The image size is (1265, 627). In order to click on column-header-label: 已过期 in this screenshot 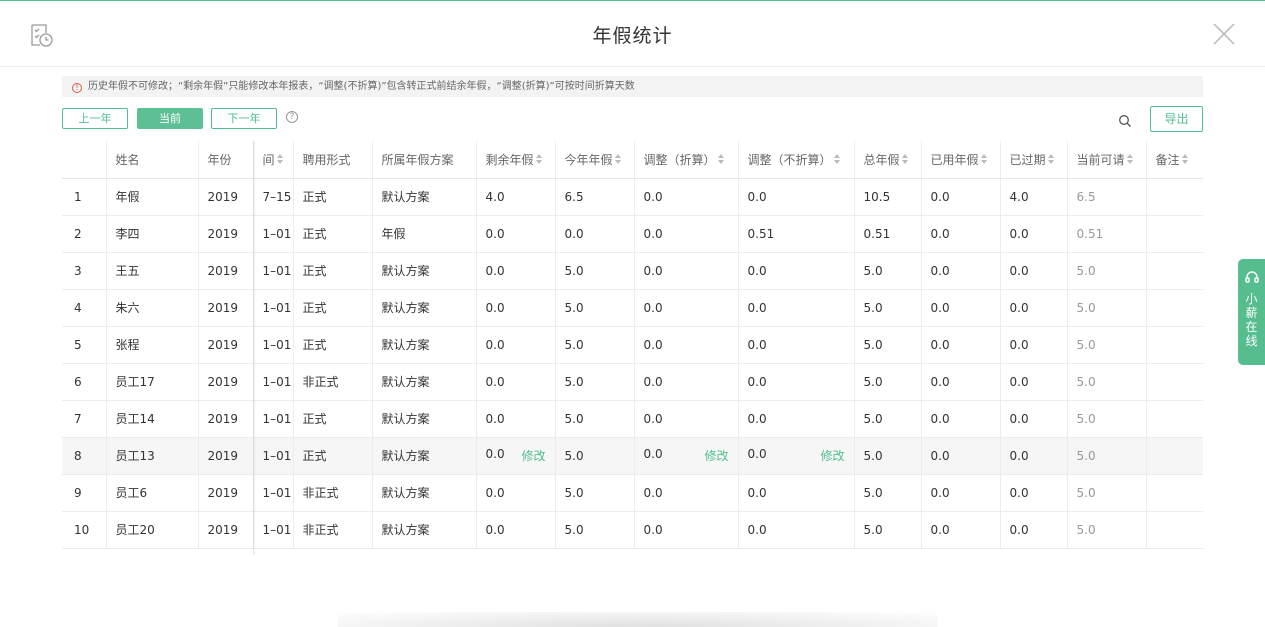, I will do `click(1027, 159)`.